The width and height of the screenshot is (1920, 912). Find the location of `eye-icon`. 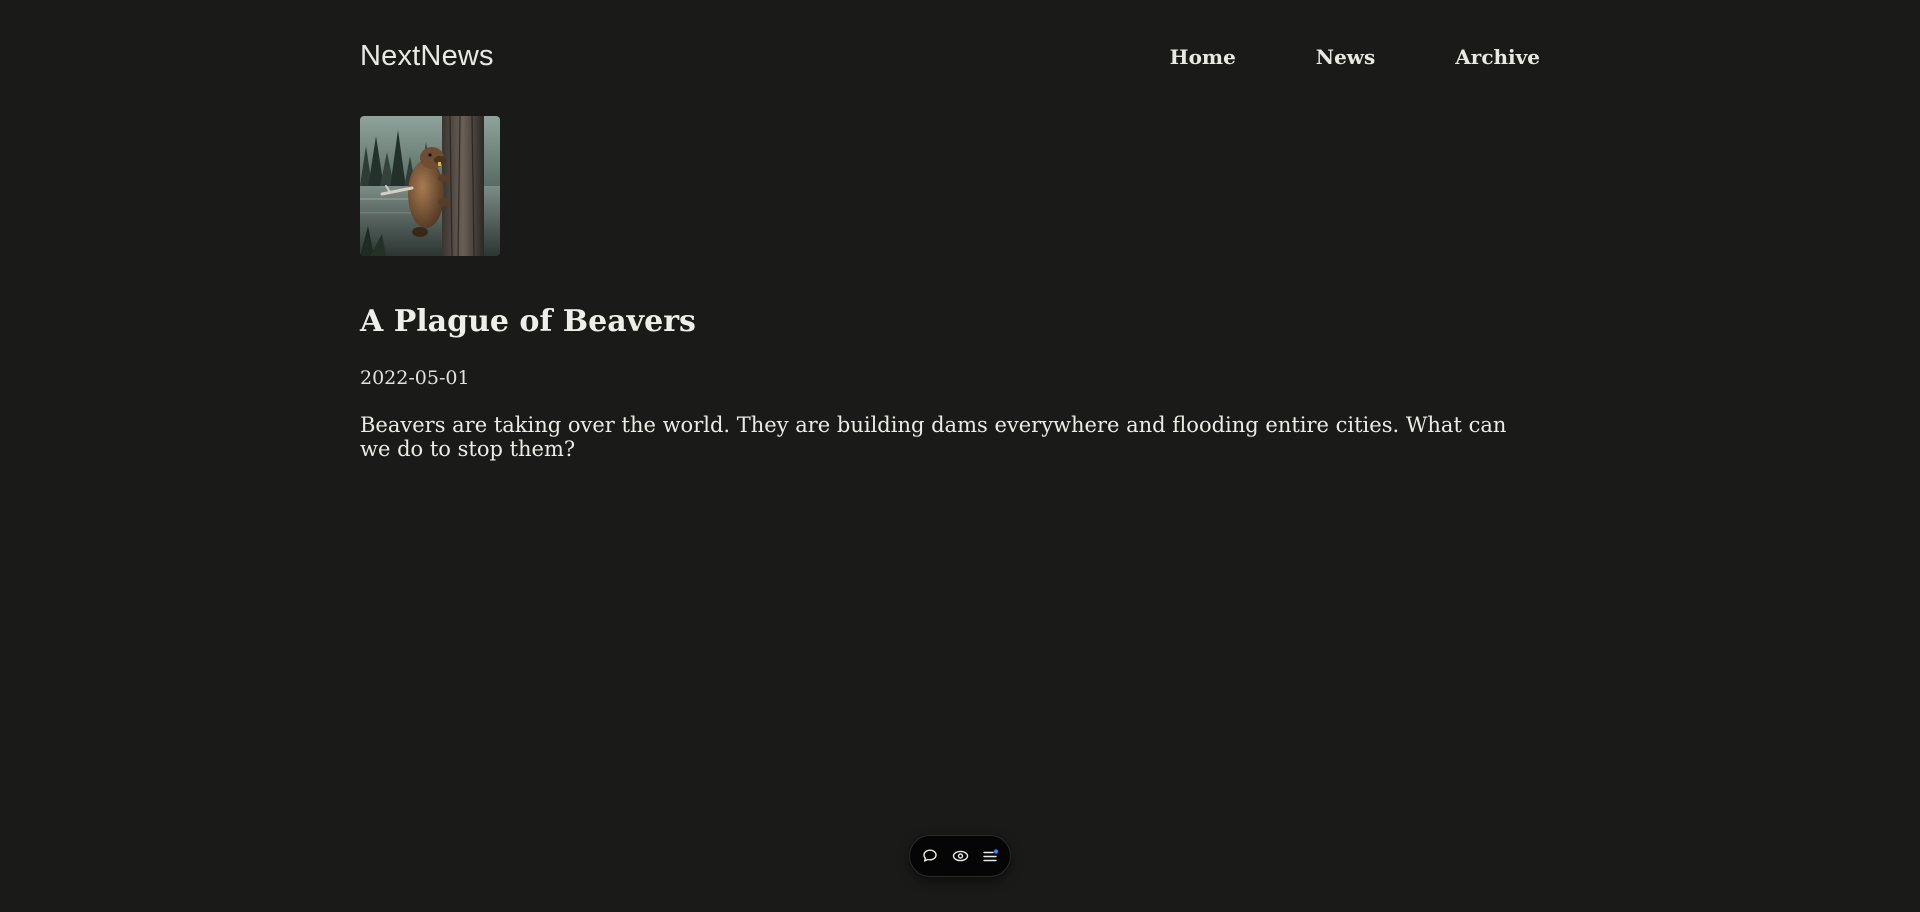

eye-icon is located at coordinates (960, 856).